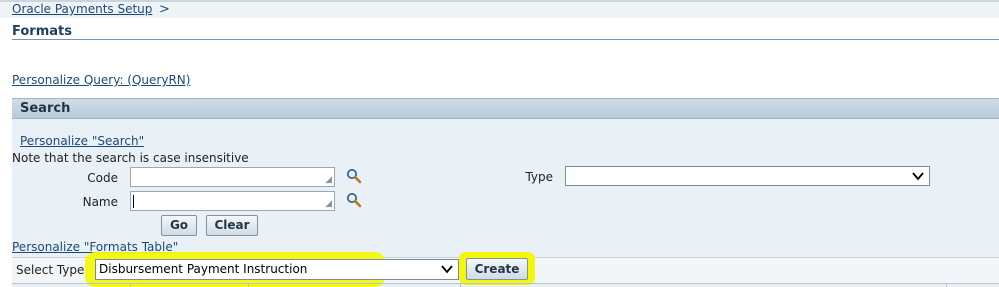  I want to click on type-label: Type, so click(539, 177).